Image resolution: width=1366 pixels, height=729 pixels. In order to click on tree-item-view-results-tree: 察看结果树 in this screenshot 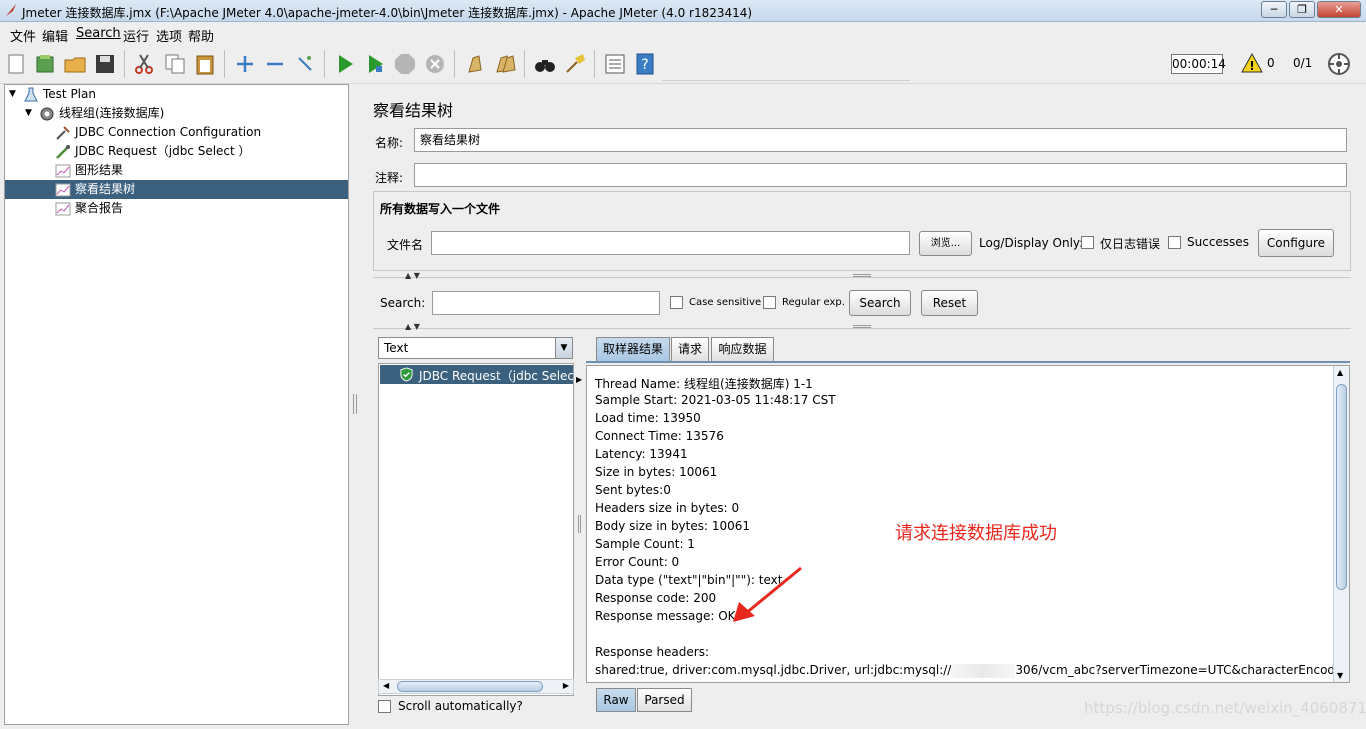, I will do `click(176, 189)`.